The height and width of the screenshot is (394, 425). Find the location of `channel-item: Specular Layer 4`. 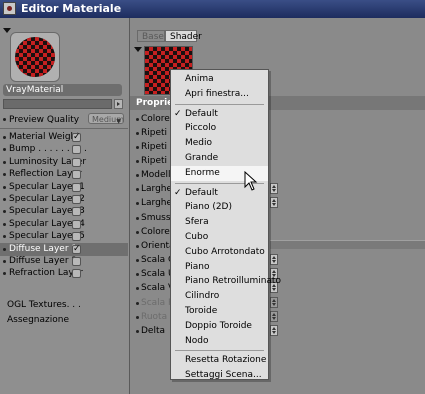

channel-item: Specular Layer 4 is located at coordinates (64, 224).